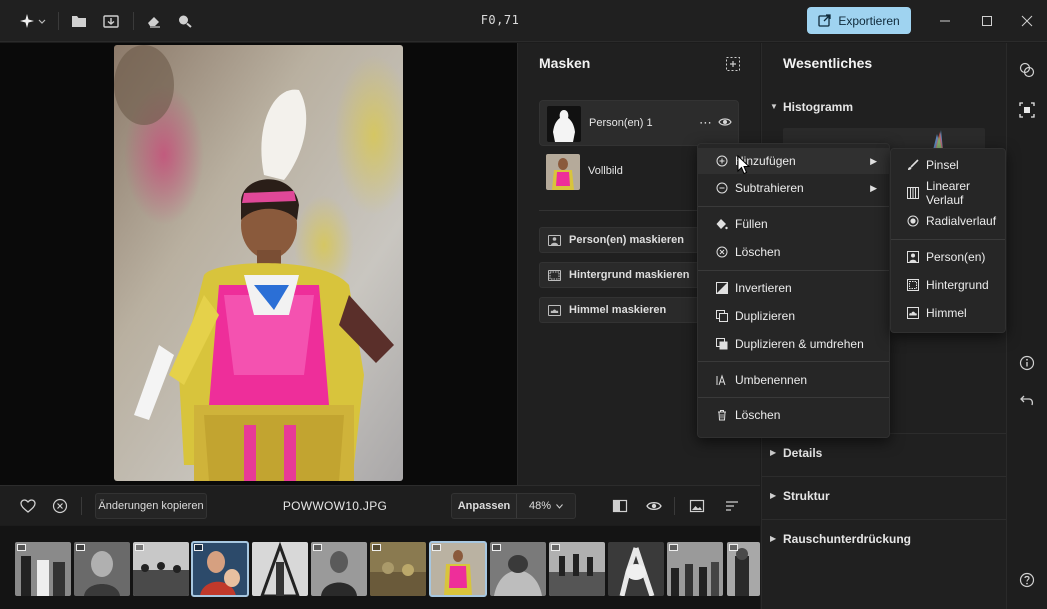  What do you see at coordinates (726, 123) in the screenshot?
I see `visibility-eye-icon` at bounding box center [726, 123].